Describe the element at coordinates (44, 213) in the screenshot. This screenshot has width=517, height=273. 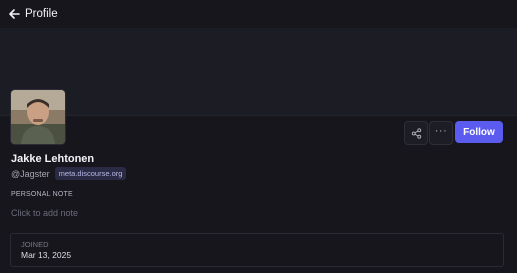
I see `personal-note-input: Click to add note` at that location.